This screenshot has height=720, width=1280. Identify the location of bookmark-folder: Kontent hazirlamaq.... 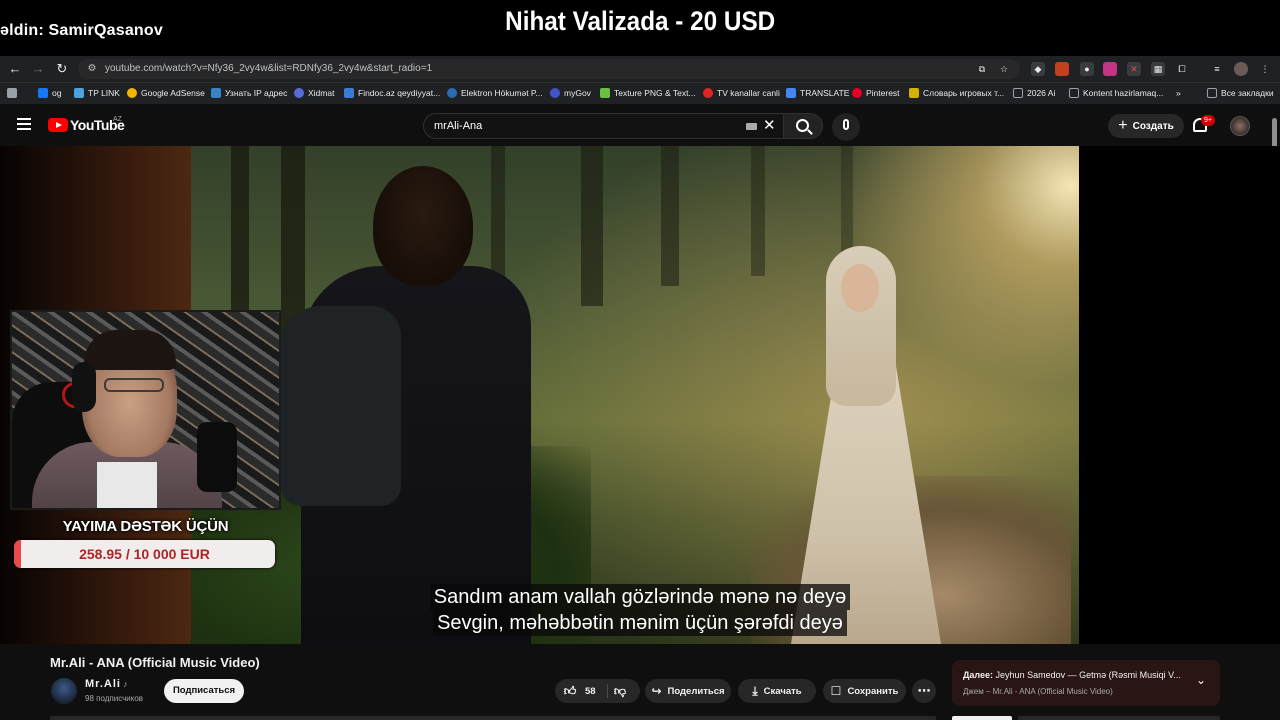
(1116, 93).